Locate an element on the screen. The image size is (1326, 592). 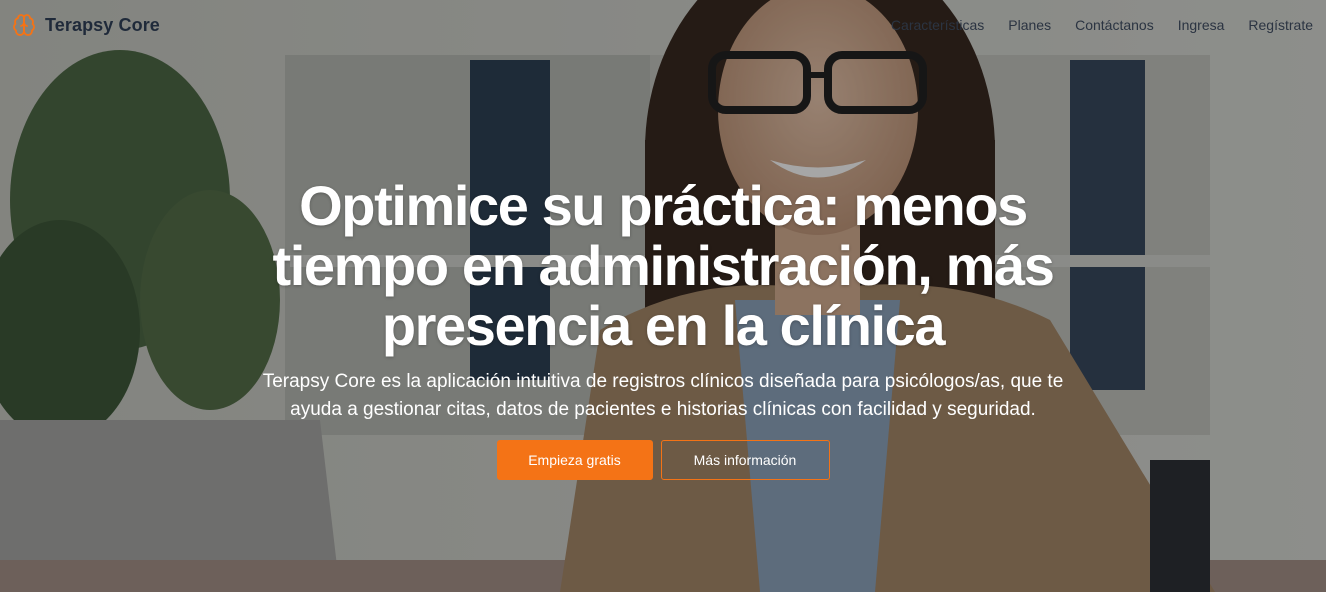
brand-name: Terapsy Core is located at coordinates (102, 24).